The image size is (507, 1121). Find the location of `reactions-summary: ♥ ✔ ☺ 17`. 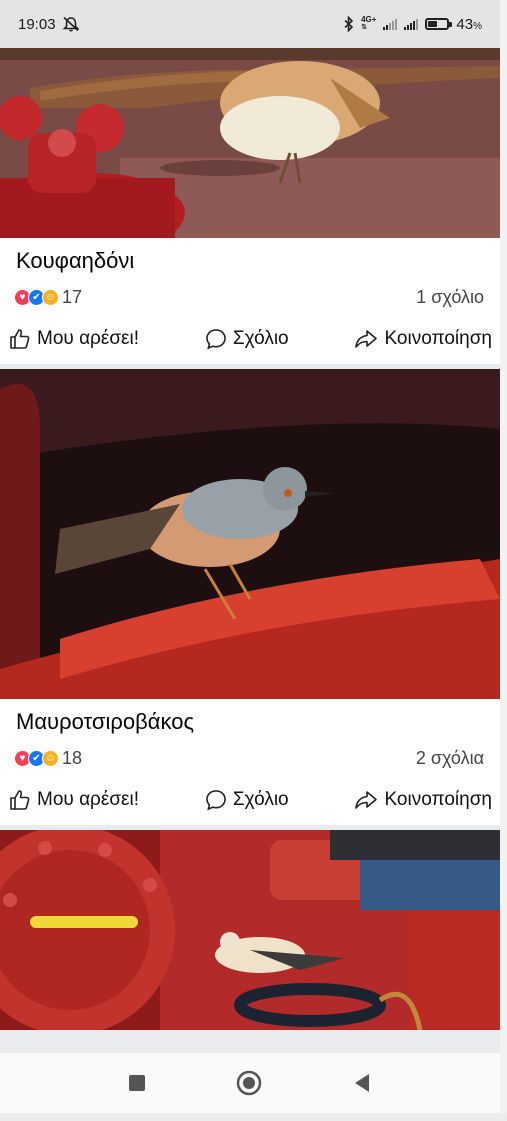

reactions-summary: ♥ ✔ ☺ 17 is located at coordinates (48, 297).